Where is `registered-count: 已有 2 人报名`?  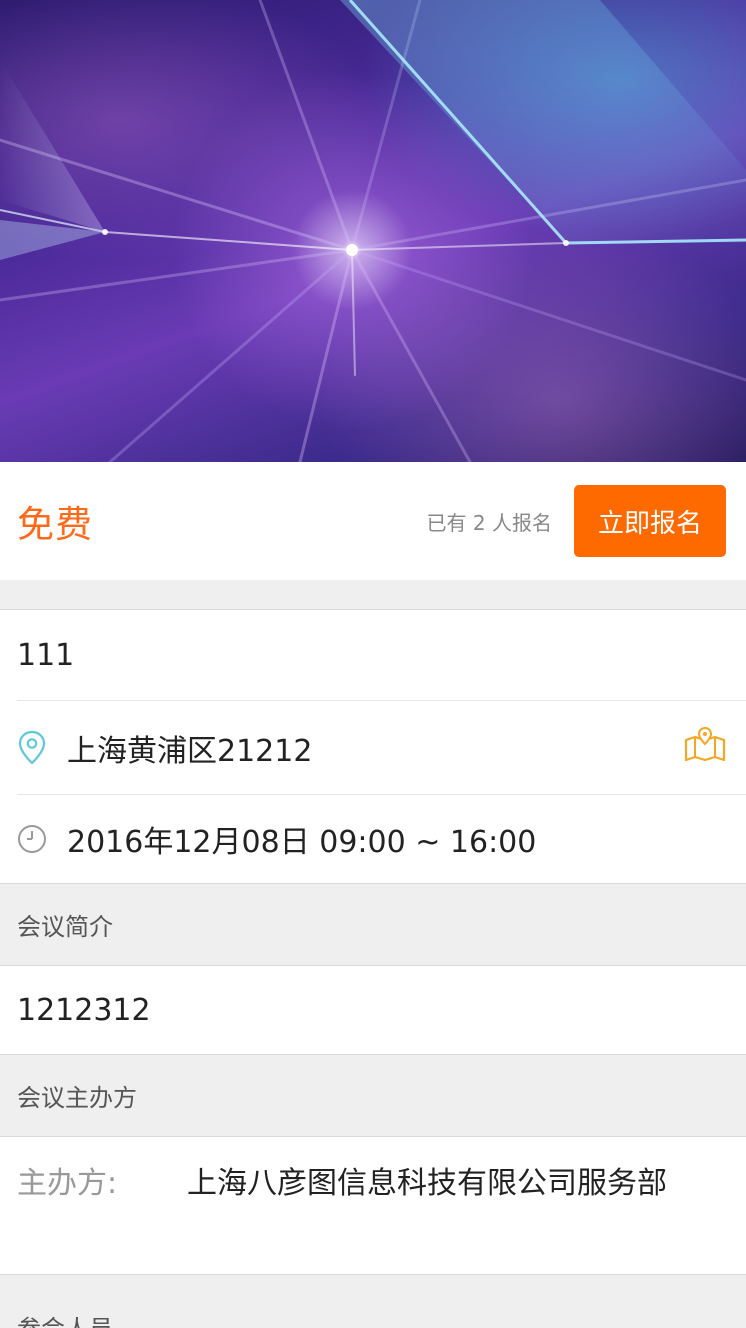 registered-count: 已有 2 人报名 is located at coordinates (489, 522).